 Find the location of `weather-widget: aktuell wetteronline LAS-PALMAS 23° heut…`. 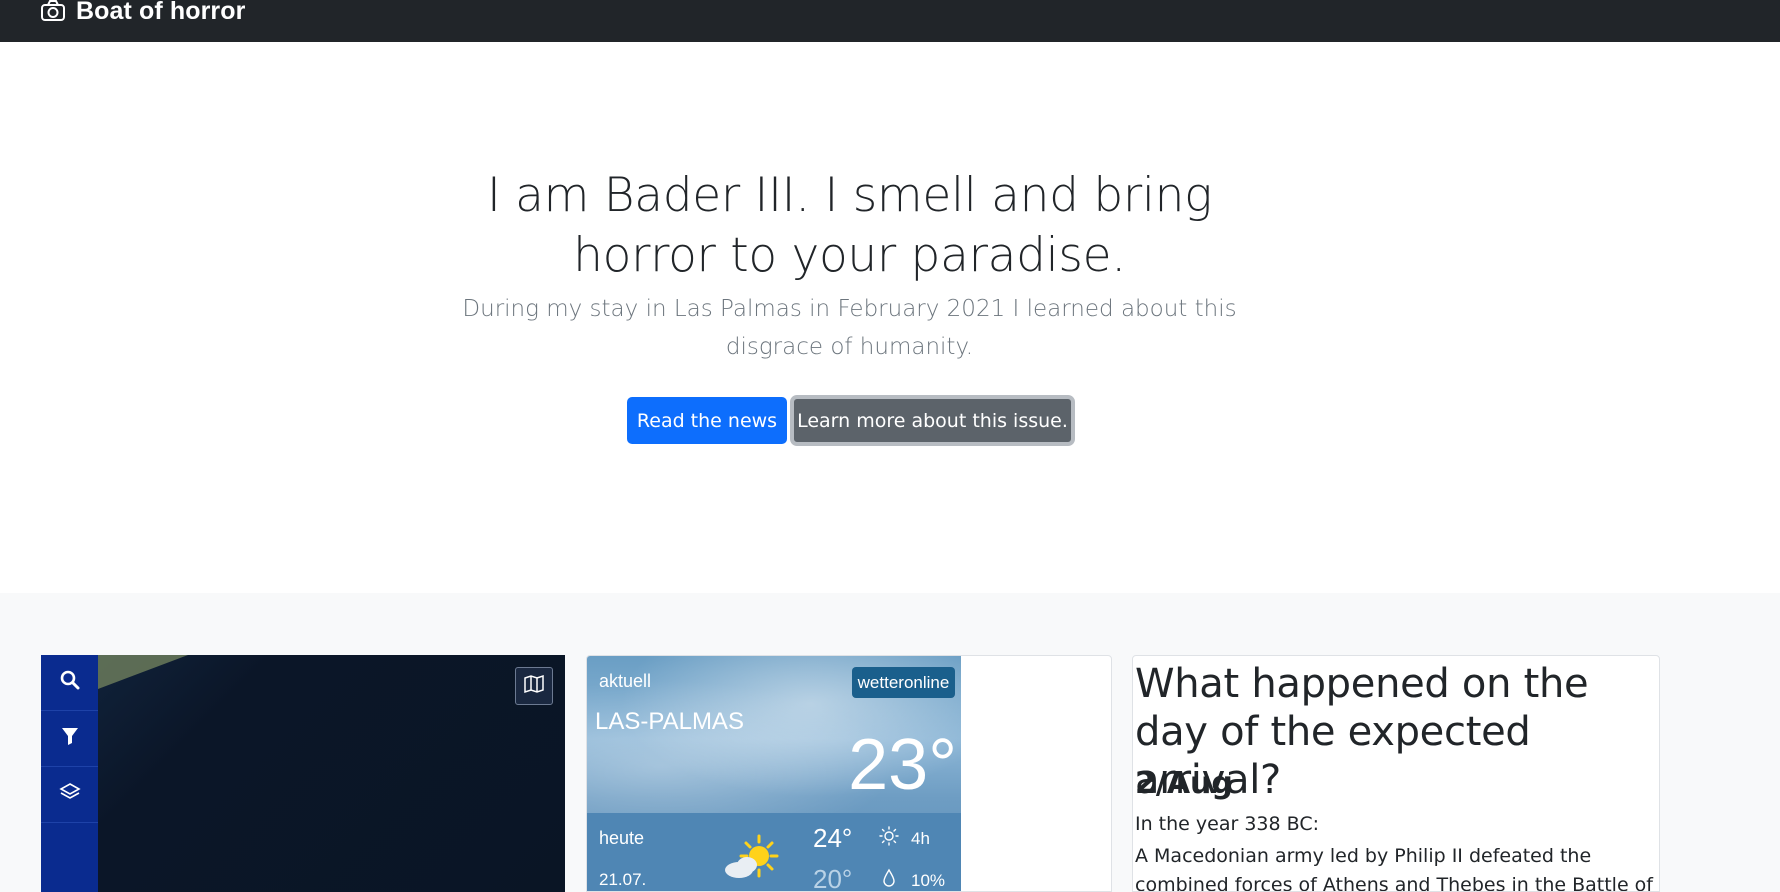

weather-widget: aktuell wetteronline LAS-PALMAS 23° heut… is located at coordinates (774, 774).